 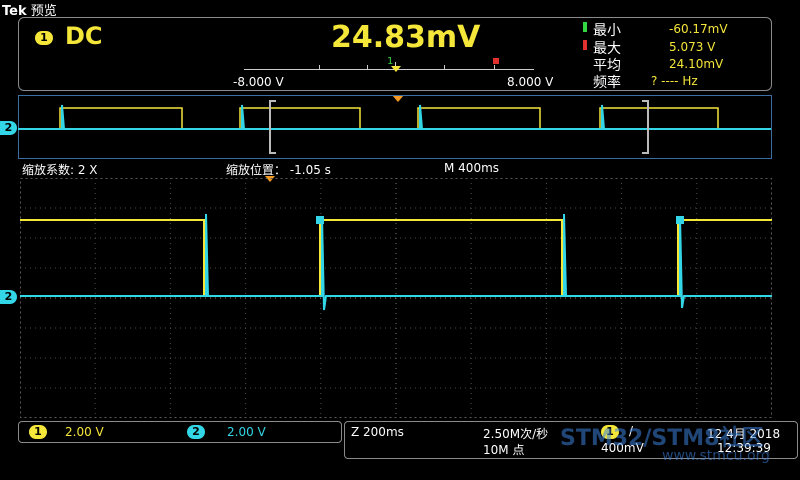 I want to click on overview-waveform, so click(x=395, y=127).